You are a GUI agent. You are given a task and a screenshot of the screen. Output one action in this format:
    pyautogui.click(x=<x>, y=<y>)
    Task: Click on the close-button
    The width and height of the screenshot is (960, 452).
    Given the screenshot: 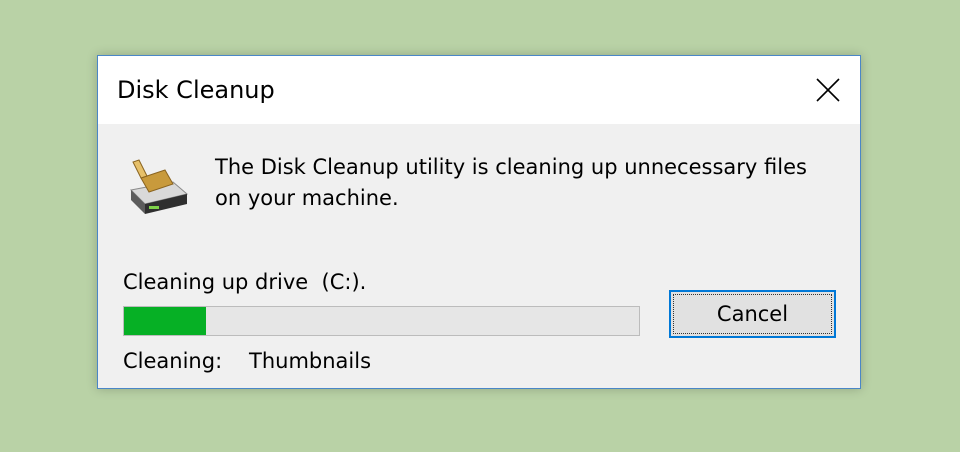 What is the action you would take?
    pyautogui.click(x=830, y=90)
    